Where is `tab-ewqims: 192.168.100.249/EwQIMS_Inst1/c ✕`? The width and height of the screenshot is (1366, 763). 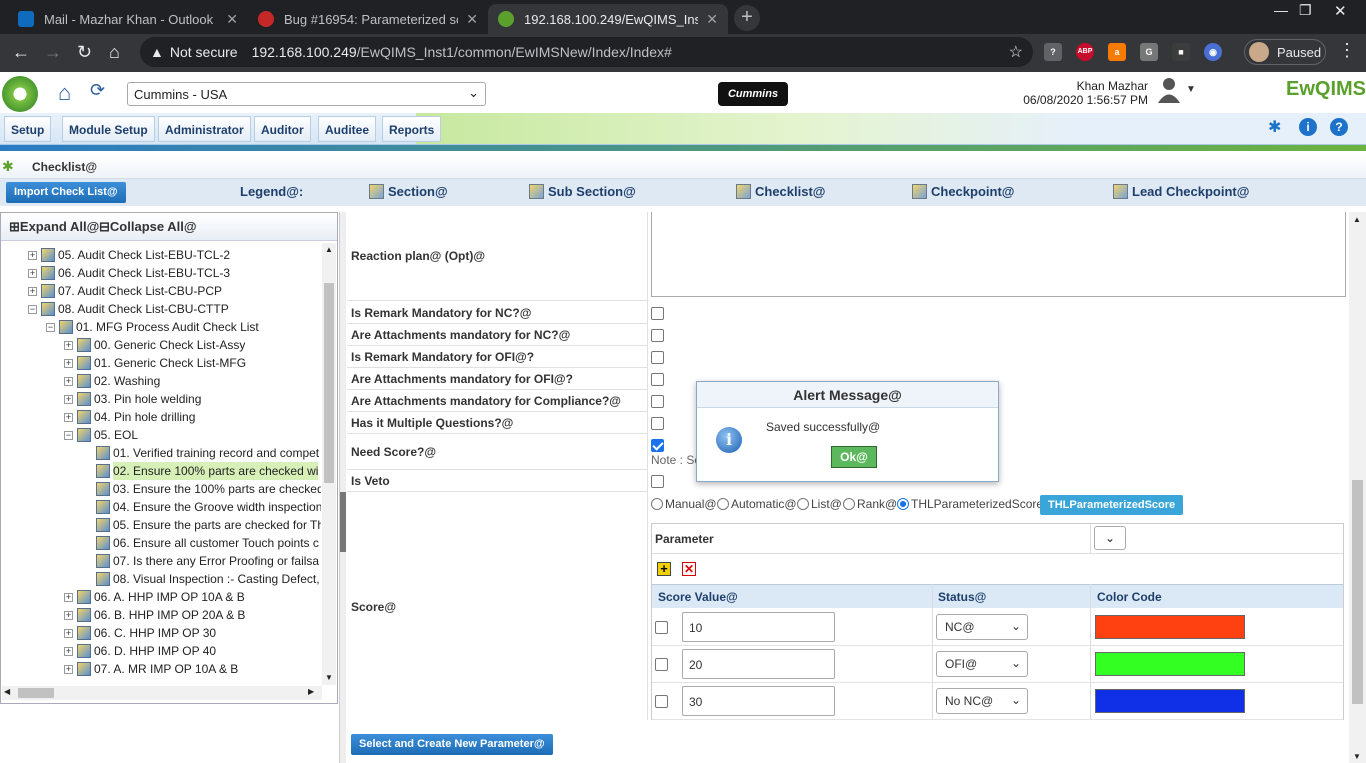 tab-ewqims: 192.168.100.249/EwQIMS_Inst1/c ✕ is located at coordinates (608, 19).